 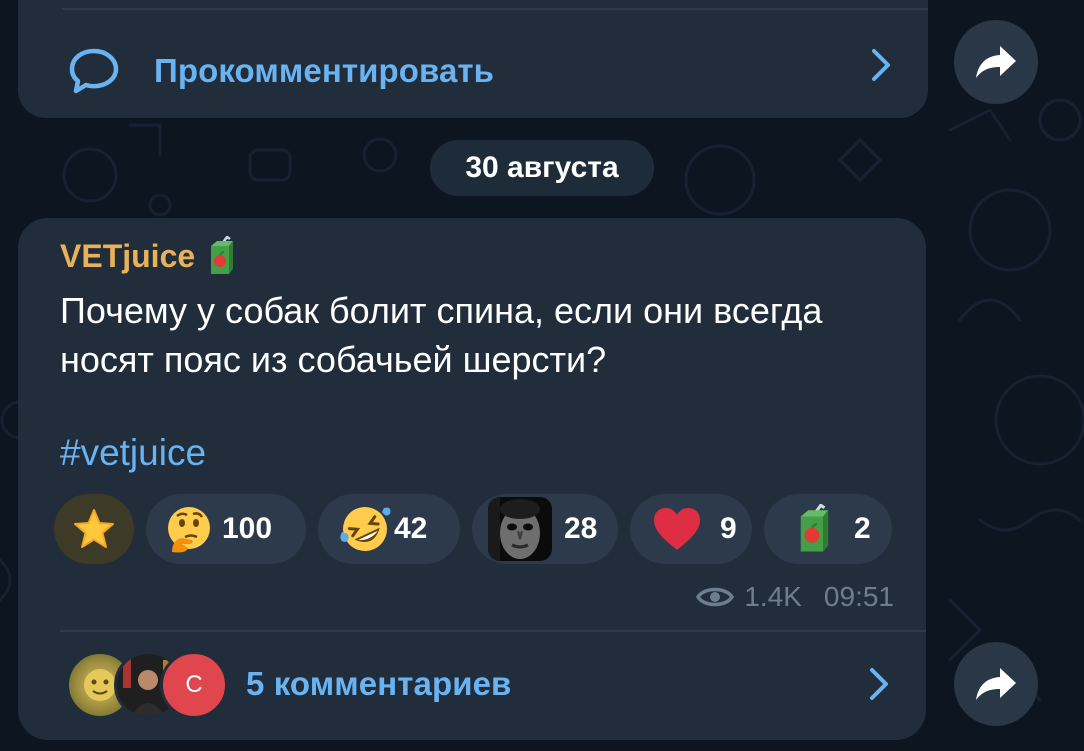 I want to click on post-author: VETjuice, so click(x=147, y=256).